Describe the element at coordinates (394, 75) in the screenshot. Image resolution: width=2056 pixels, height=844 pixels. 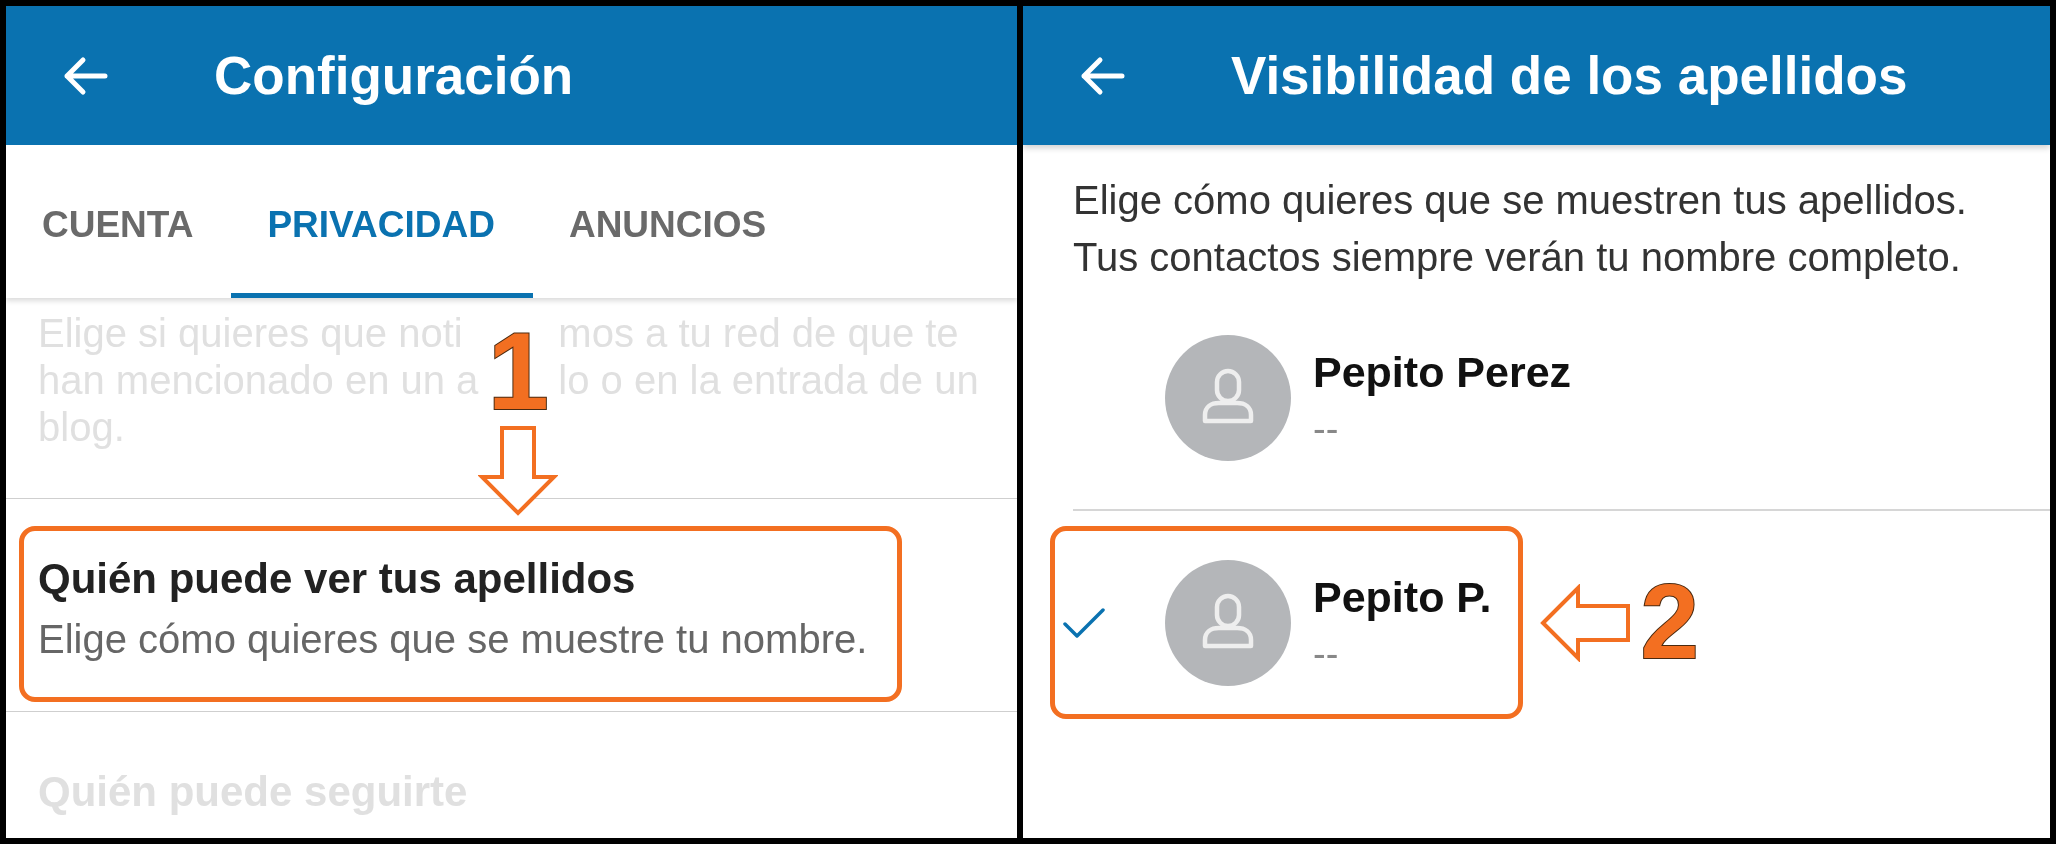
I see `screen-title: Configuración` at that location.